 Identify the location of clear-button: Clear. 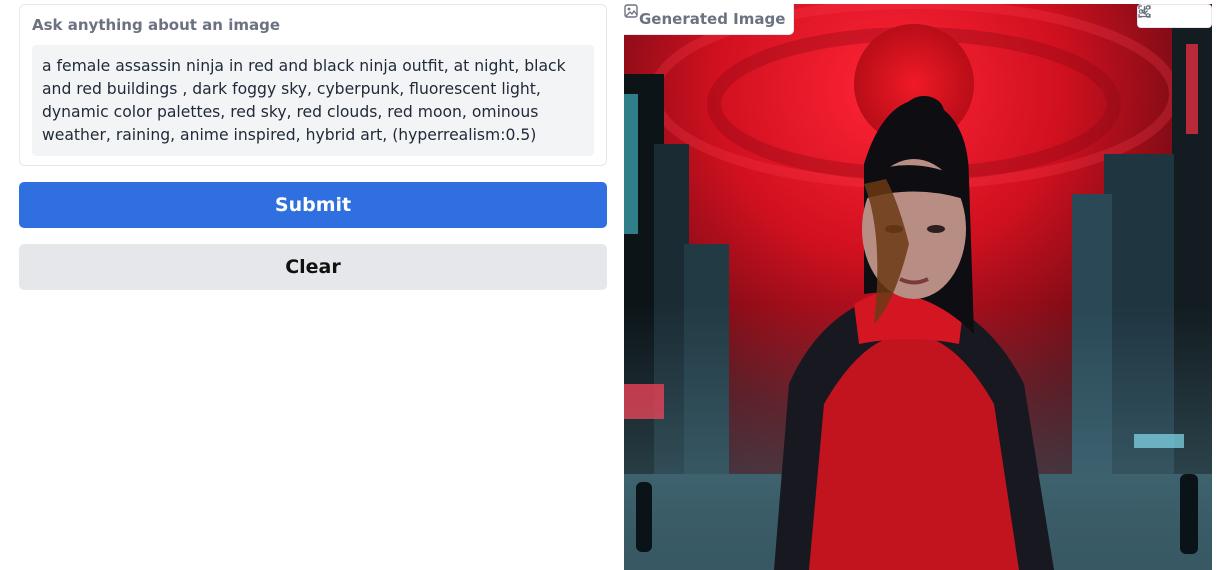
(313, 267).